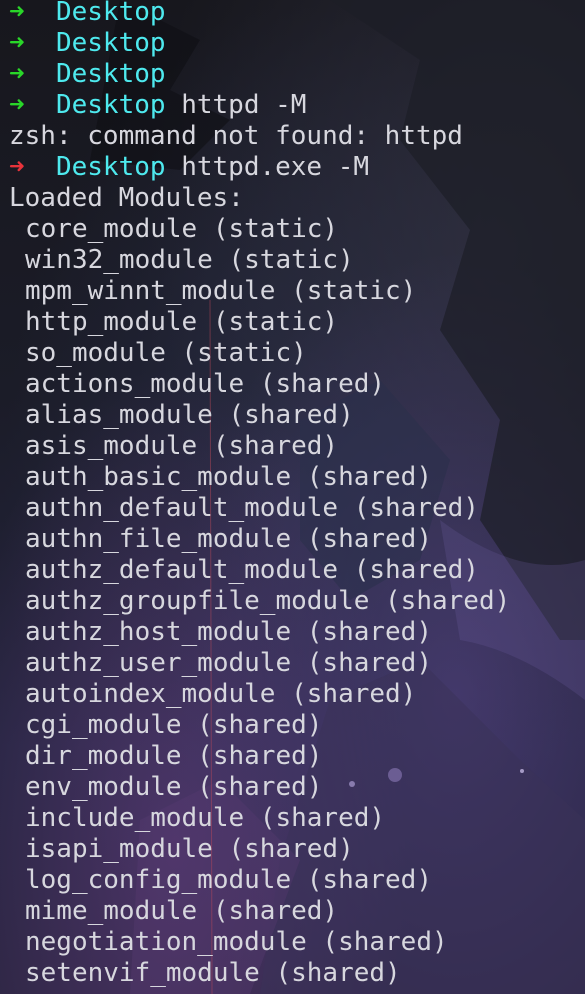 This screenshot has height=994, width=585. What do you see at coordinates (228, 632) in the screenshot?
I see `module-entry: authz_host_module (shared)` at bounding box center [228, 632].